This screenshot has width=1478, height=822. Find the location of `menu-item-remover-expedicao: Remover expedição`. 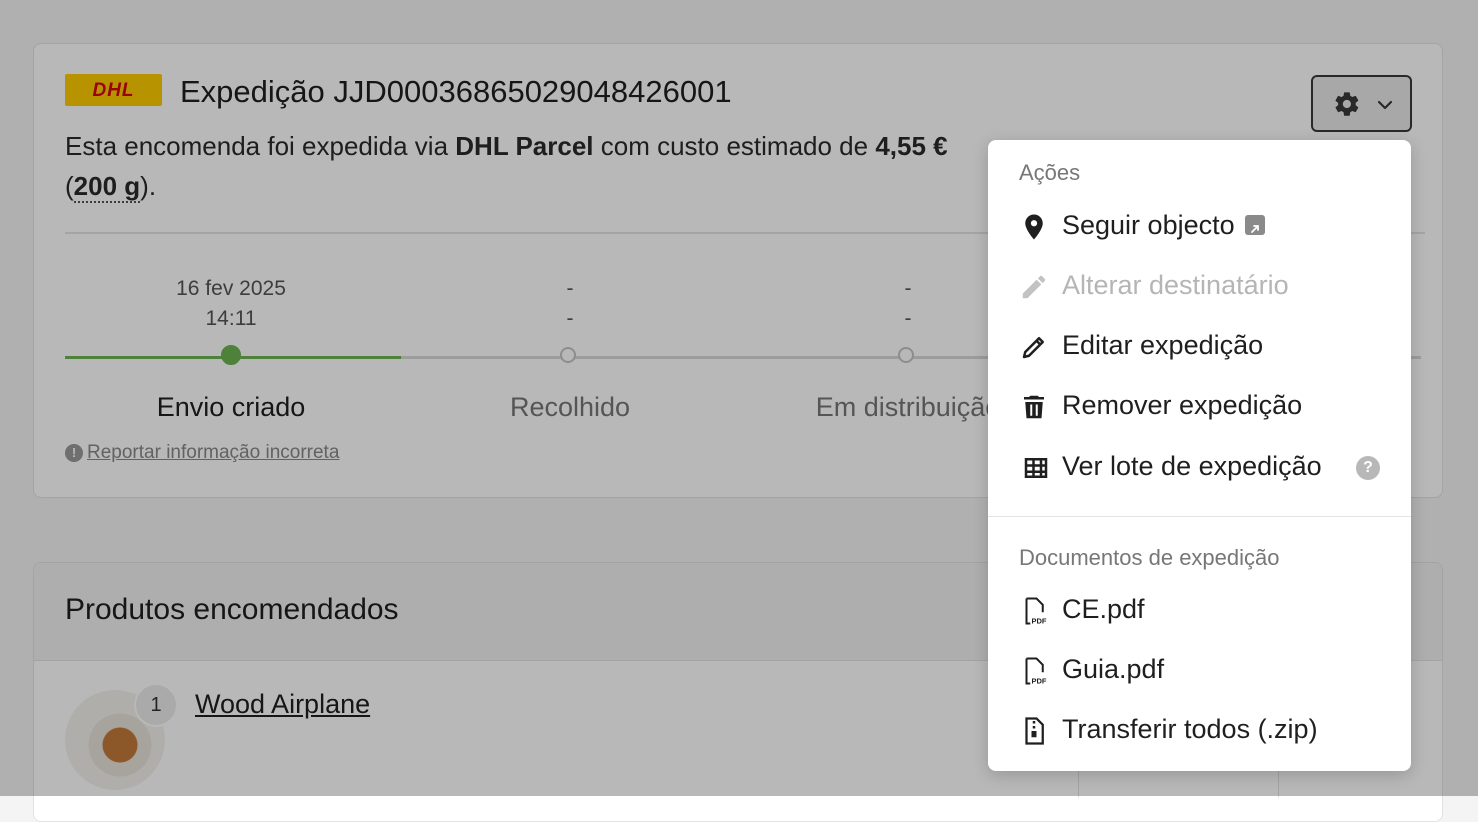

menu-item-remover-expedicao: Remover expedição is located at coordinates (1199, 406).